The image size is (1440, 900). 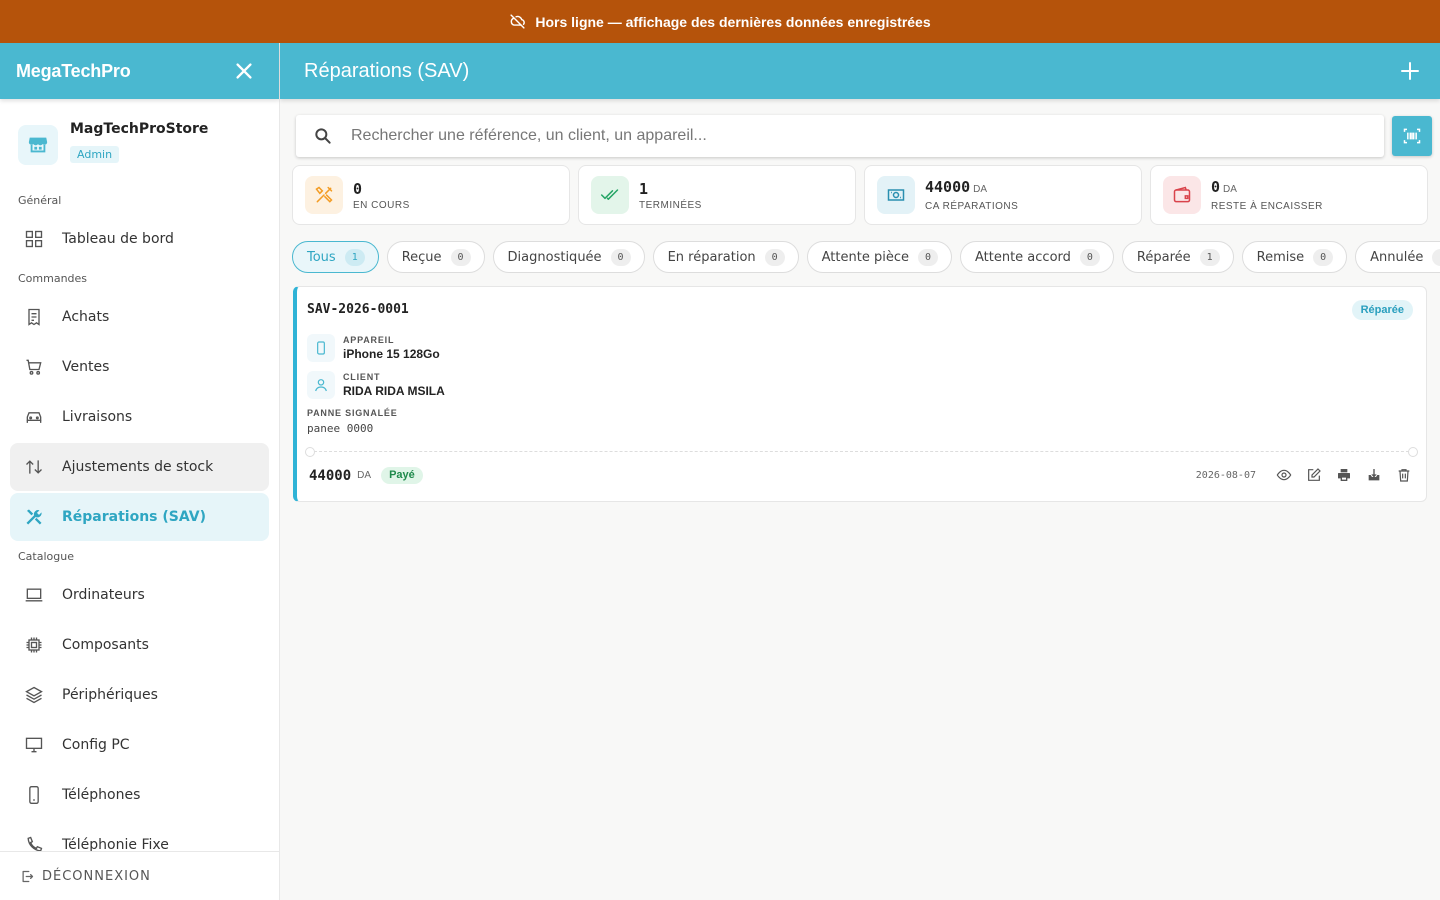 I want to click on sidebar-item-composants: Composants, so click(x=139, y=645).